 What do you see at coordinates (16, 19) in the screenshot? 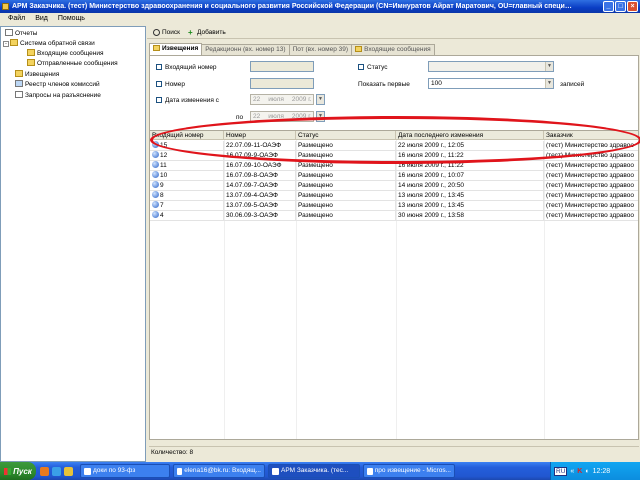
I see `menu-file: Файл` at bounding box center [16, 19].